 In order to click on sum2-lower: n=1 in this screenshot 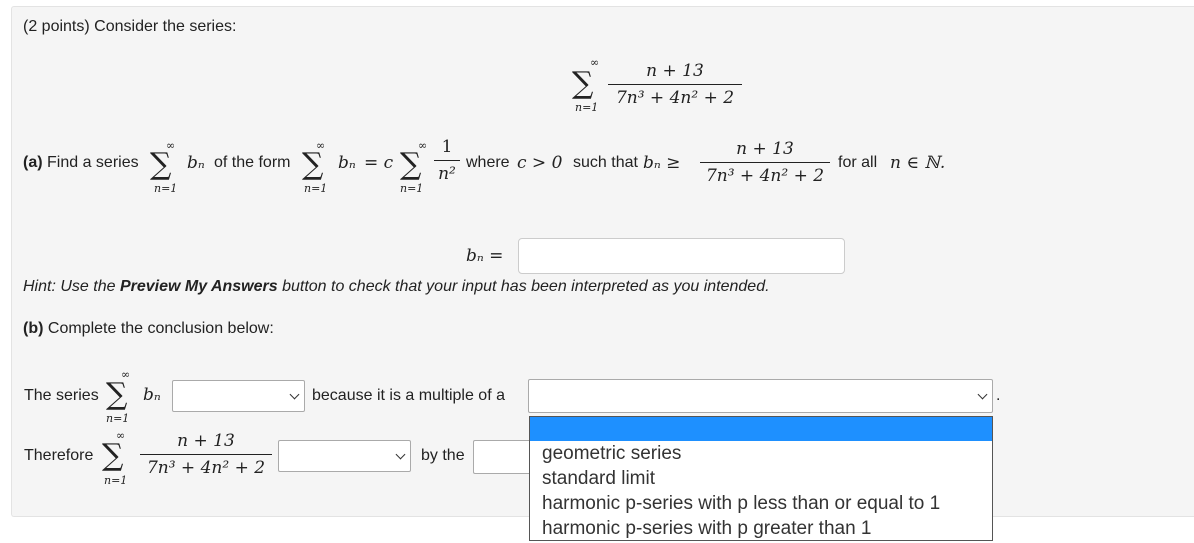, I will do `click(316, 188)`.